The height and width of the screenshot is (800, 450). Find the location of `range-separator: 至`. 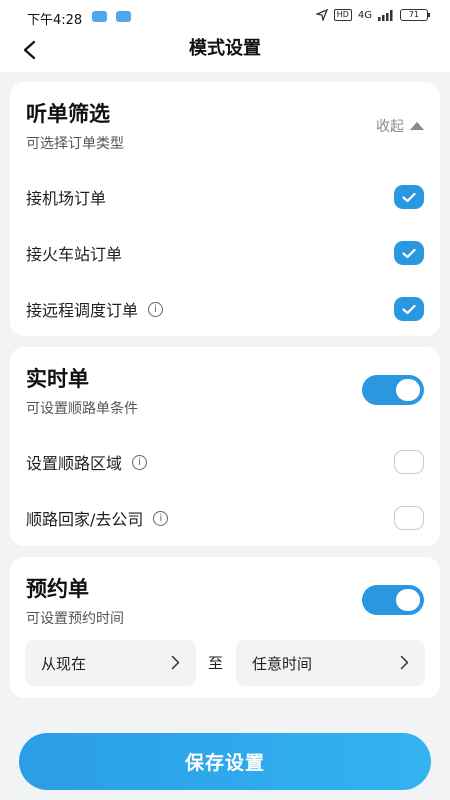

range-separator: 至 is located at coordinates (216, 663).